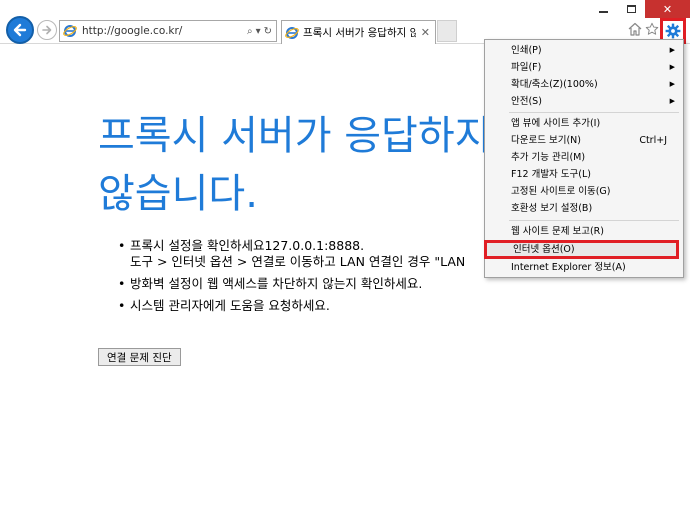 This screenshot has width=690, height=514. Describe the element at coordinates (552, 208) in the screenshot. I see `menu-item-label: 호환성 보기 설정(B)` at that location.